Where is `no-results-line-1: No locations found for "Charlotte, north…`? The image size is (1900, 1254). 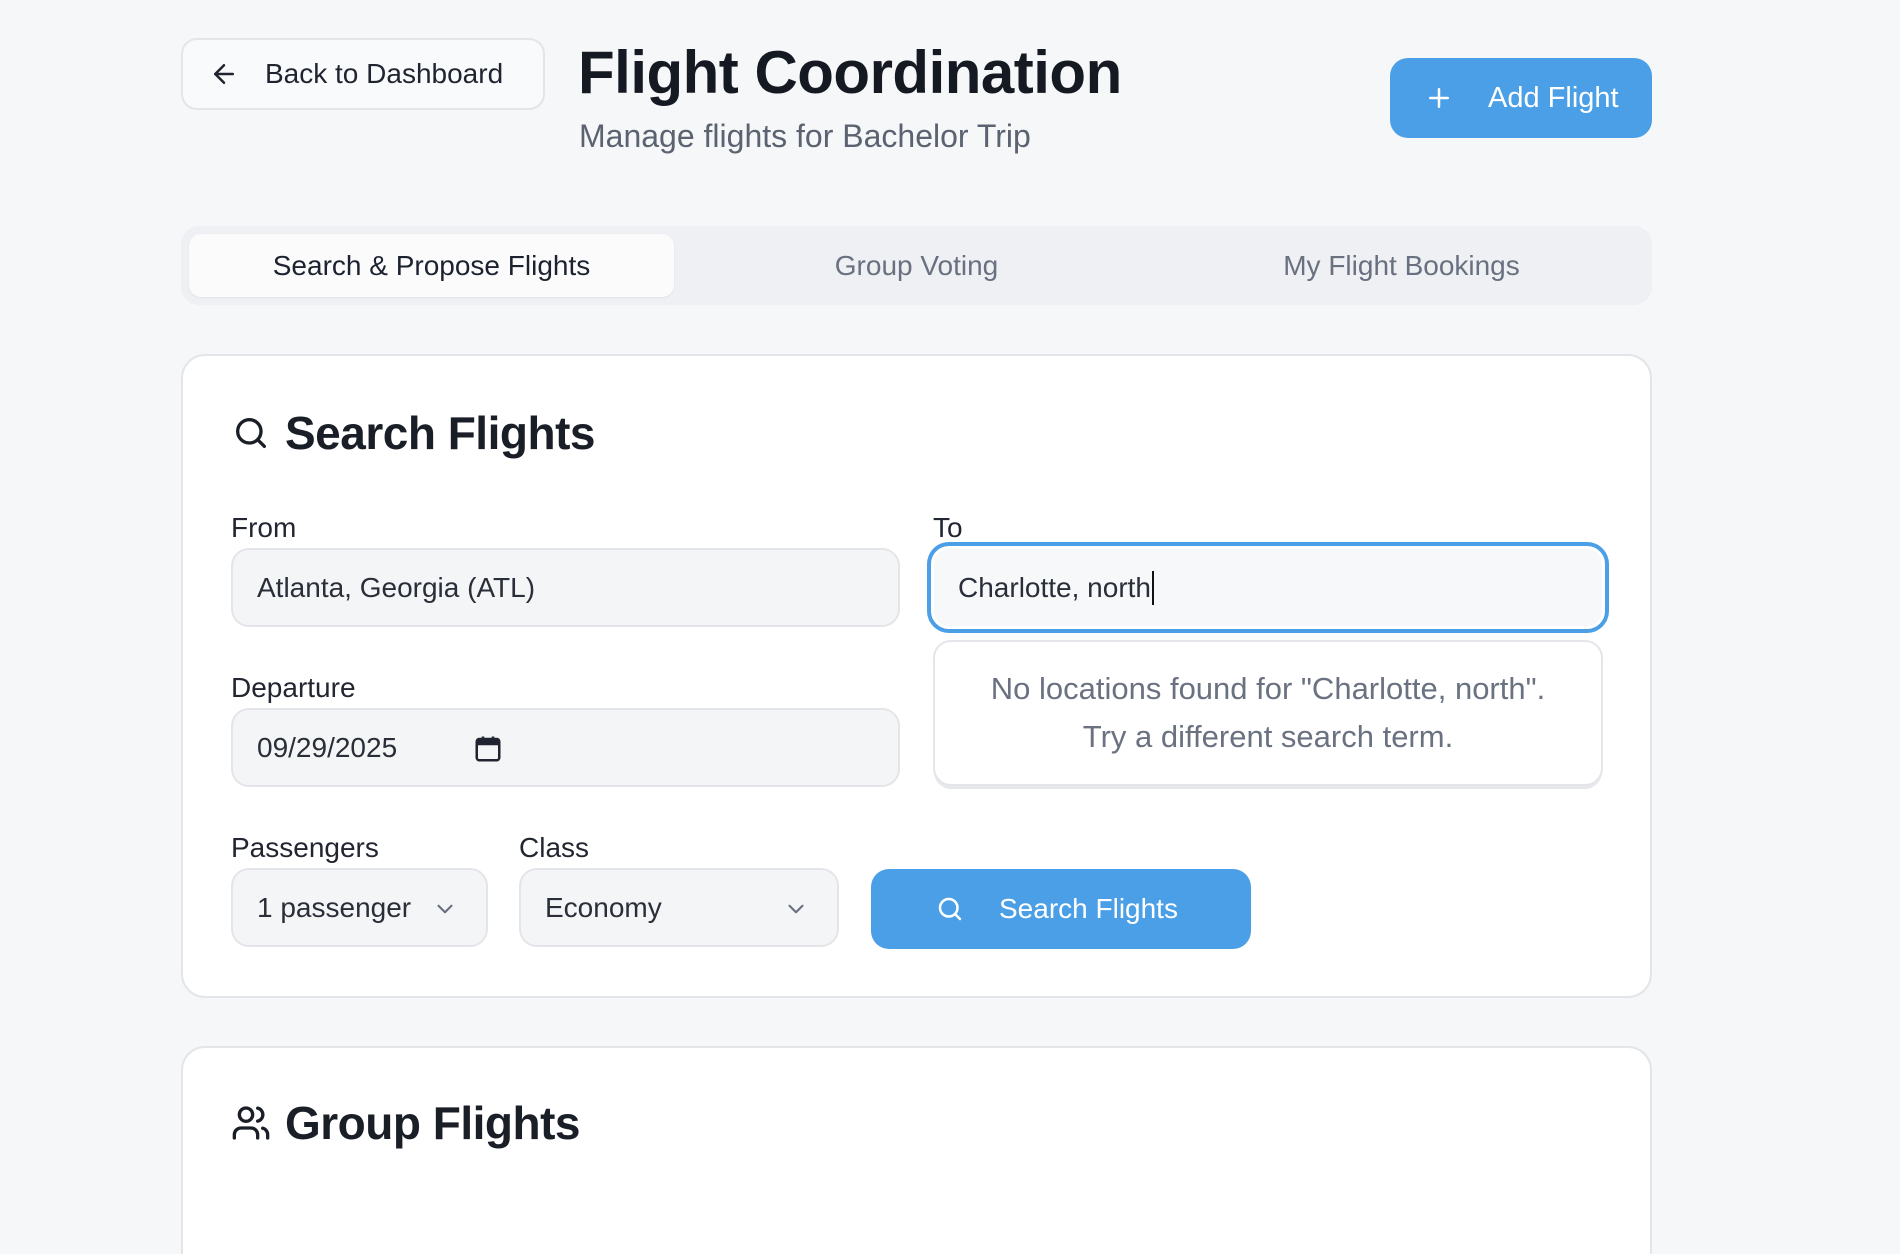
no-results-line-1: No locations found for "Charlotte, north… is located at coordinates (1268, 688).